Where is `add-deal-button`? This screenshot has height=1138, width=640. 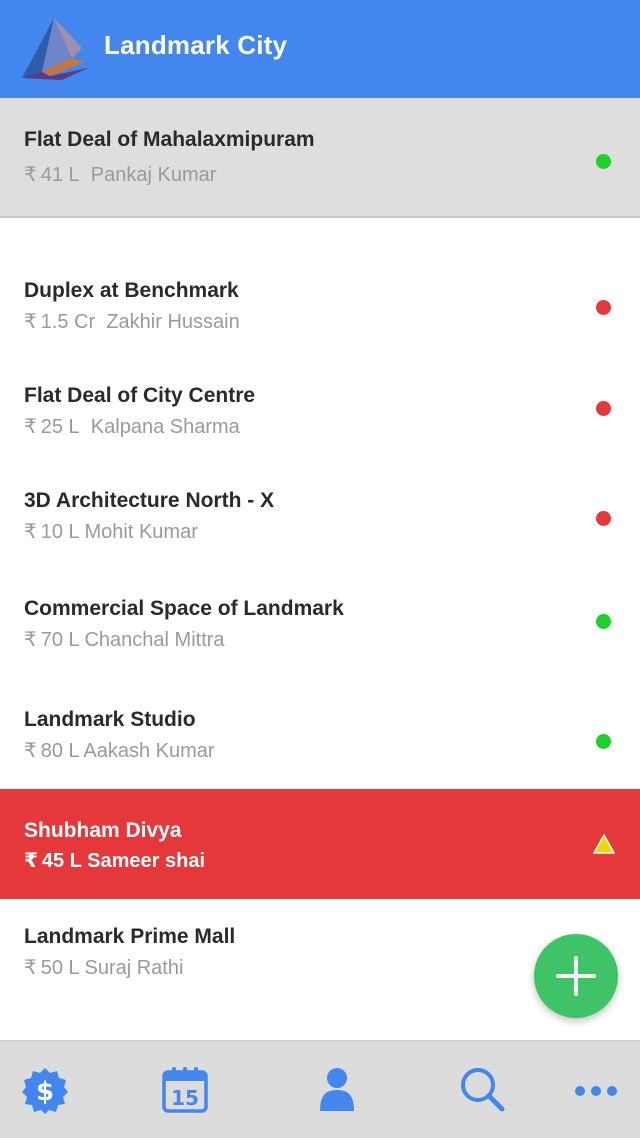
add-deal-button is located at coordinates (576, 976).